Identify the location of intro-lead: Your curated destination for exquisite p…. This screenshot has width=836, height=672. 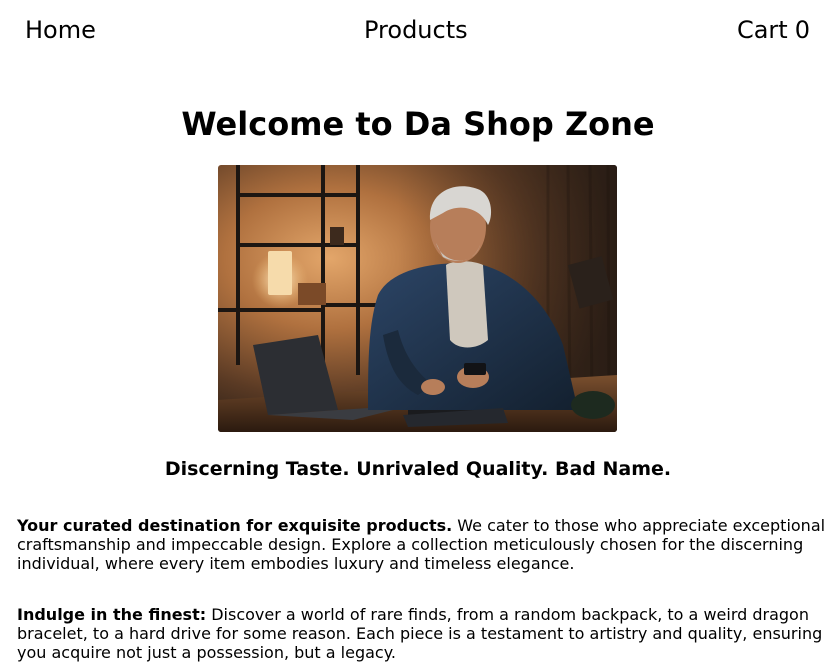
(235, 525).